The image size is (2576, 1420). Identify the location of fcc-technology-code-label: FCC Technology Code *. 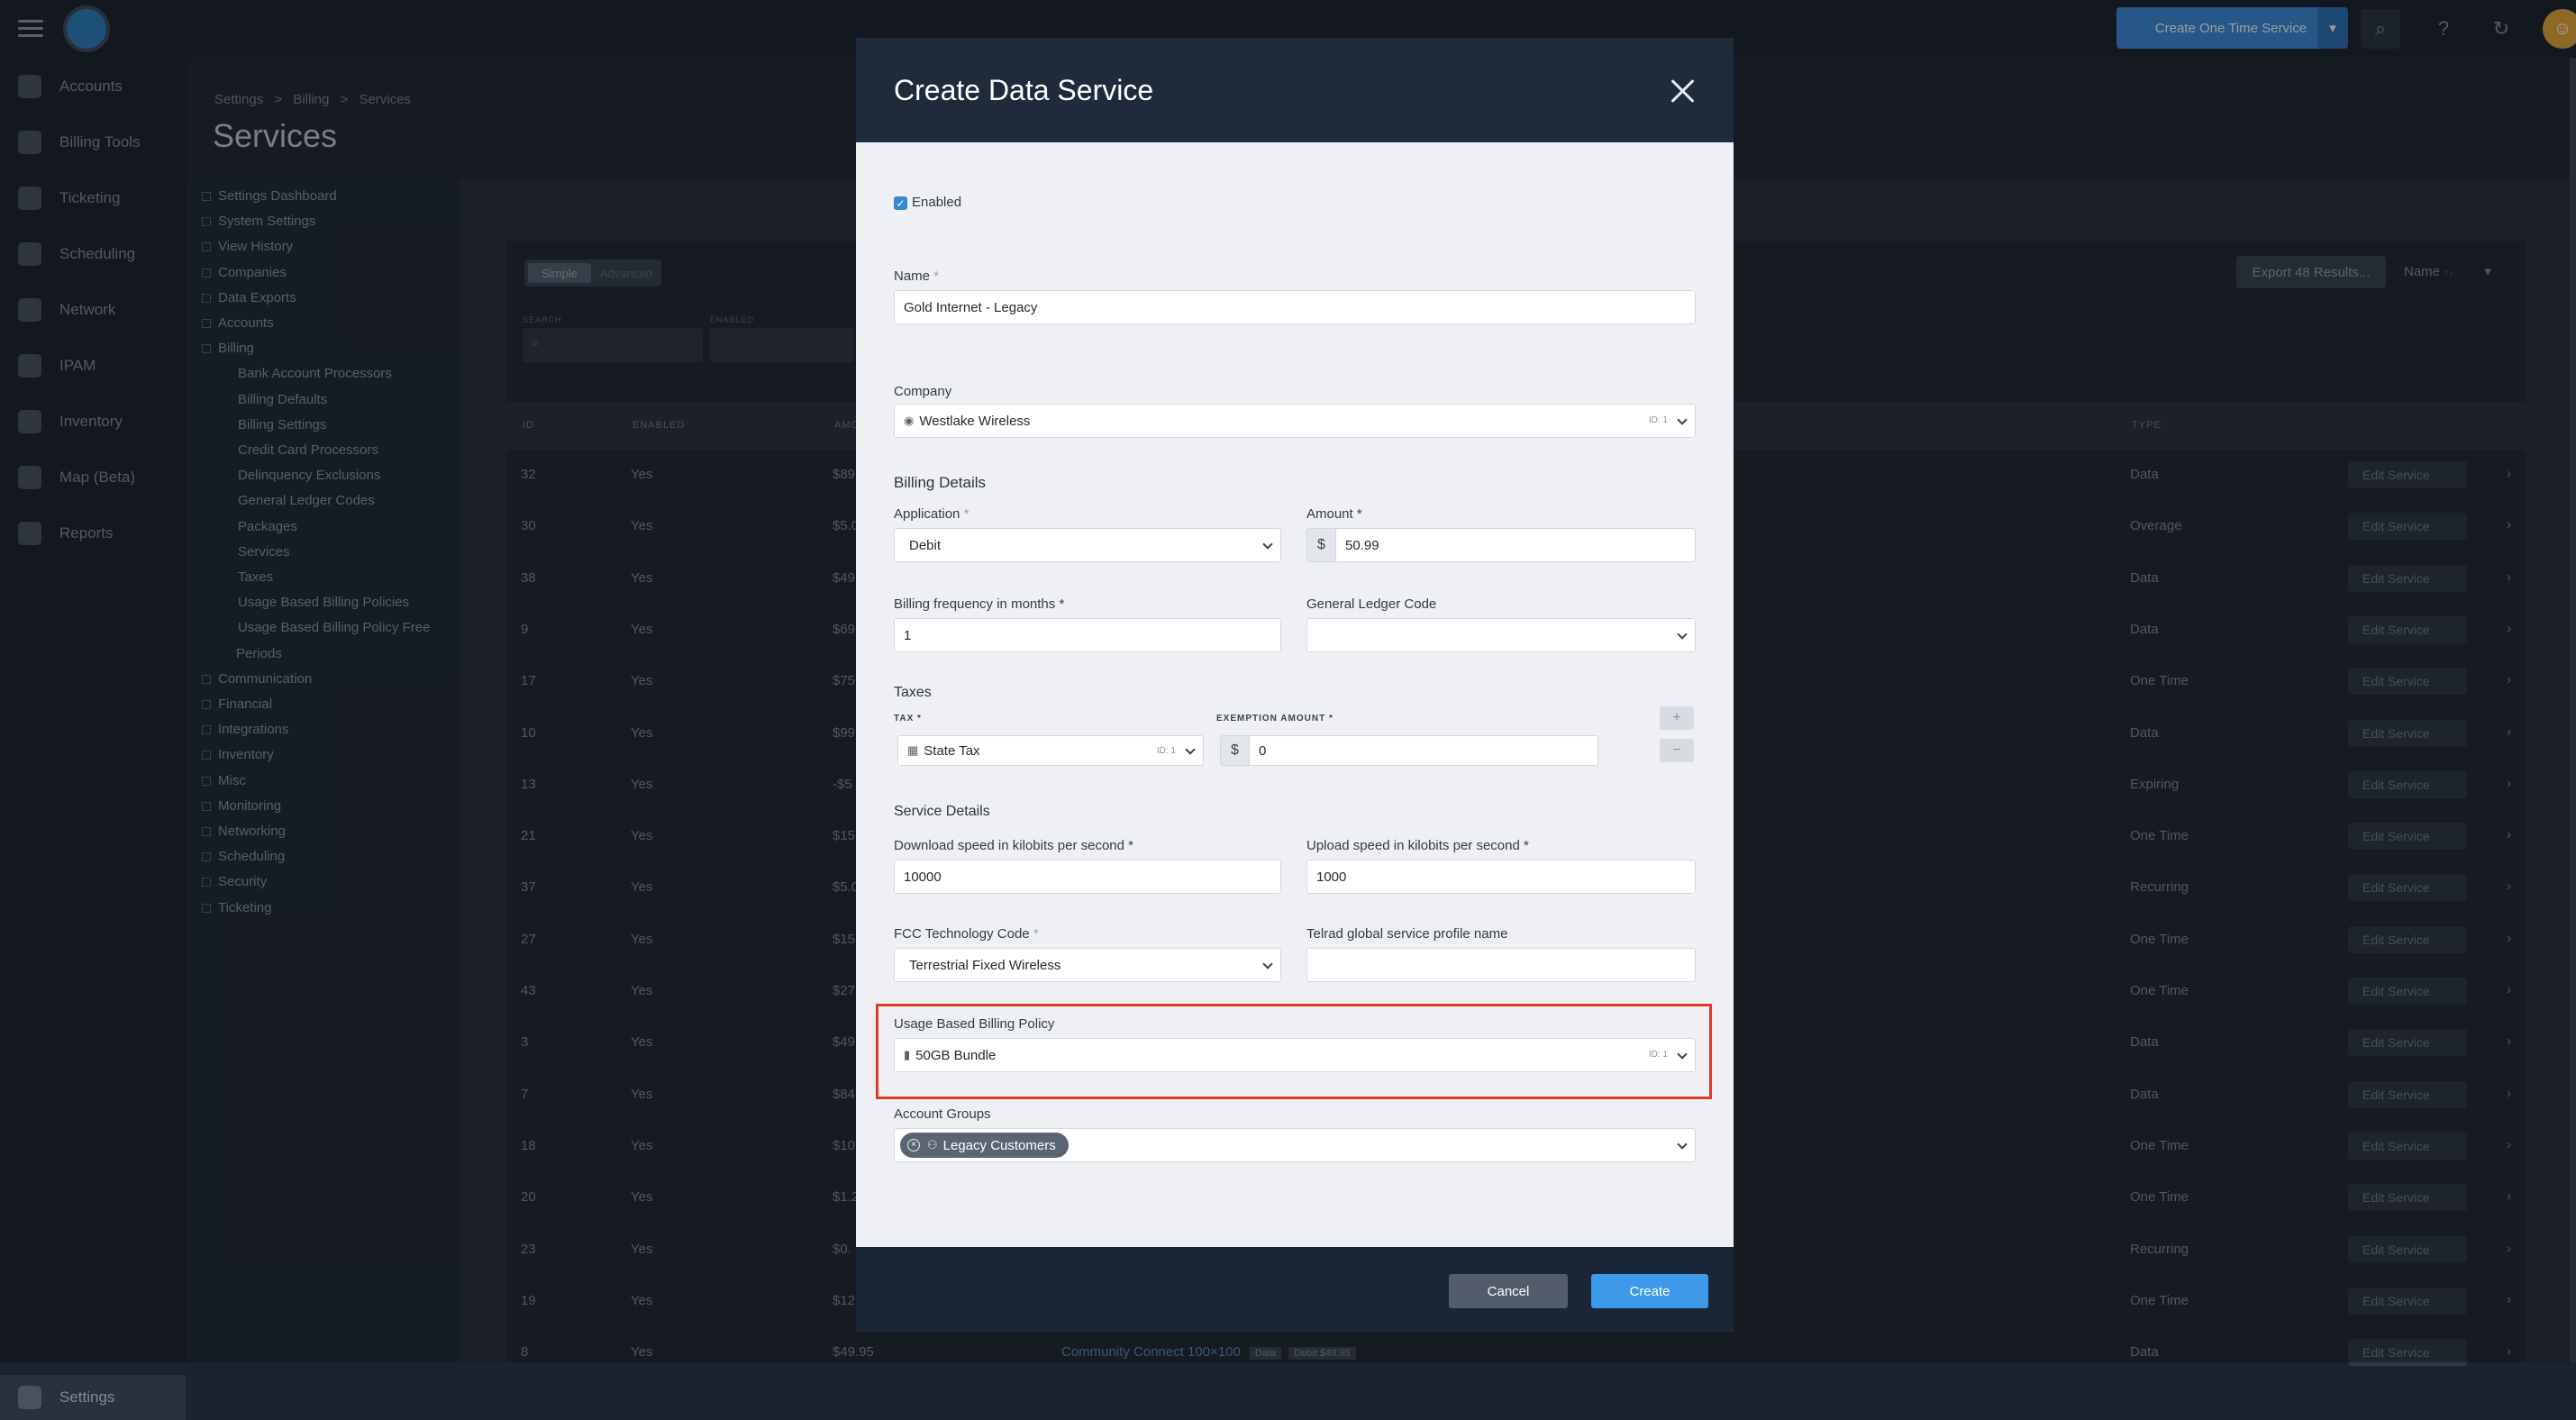
(966, 934).